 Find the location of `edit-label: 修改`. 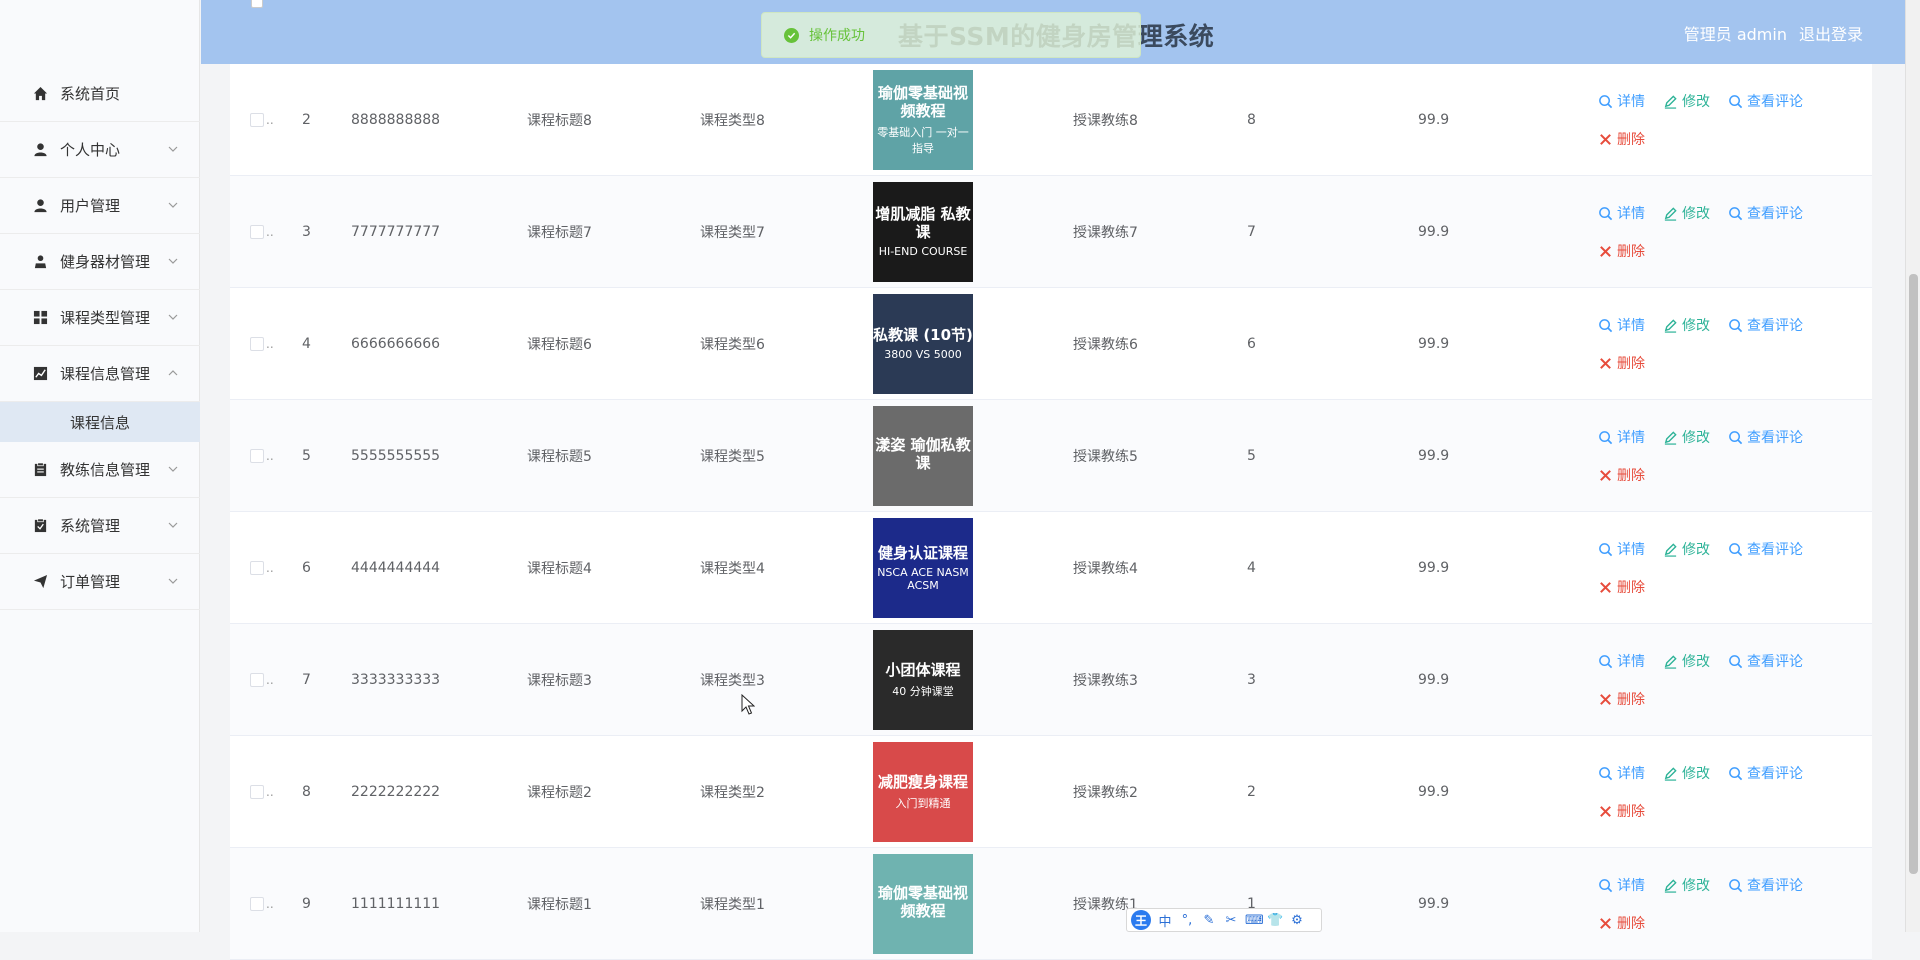

edit-label: 修改 is located at coordinates (1696, 438).